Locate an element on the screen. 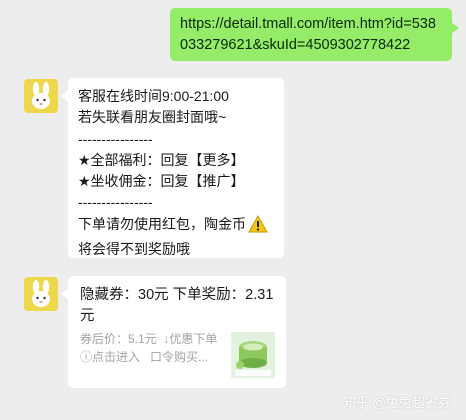  product-thumbnail is located at coordinates (253, 355).